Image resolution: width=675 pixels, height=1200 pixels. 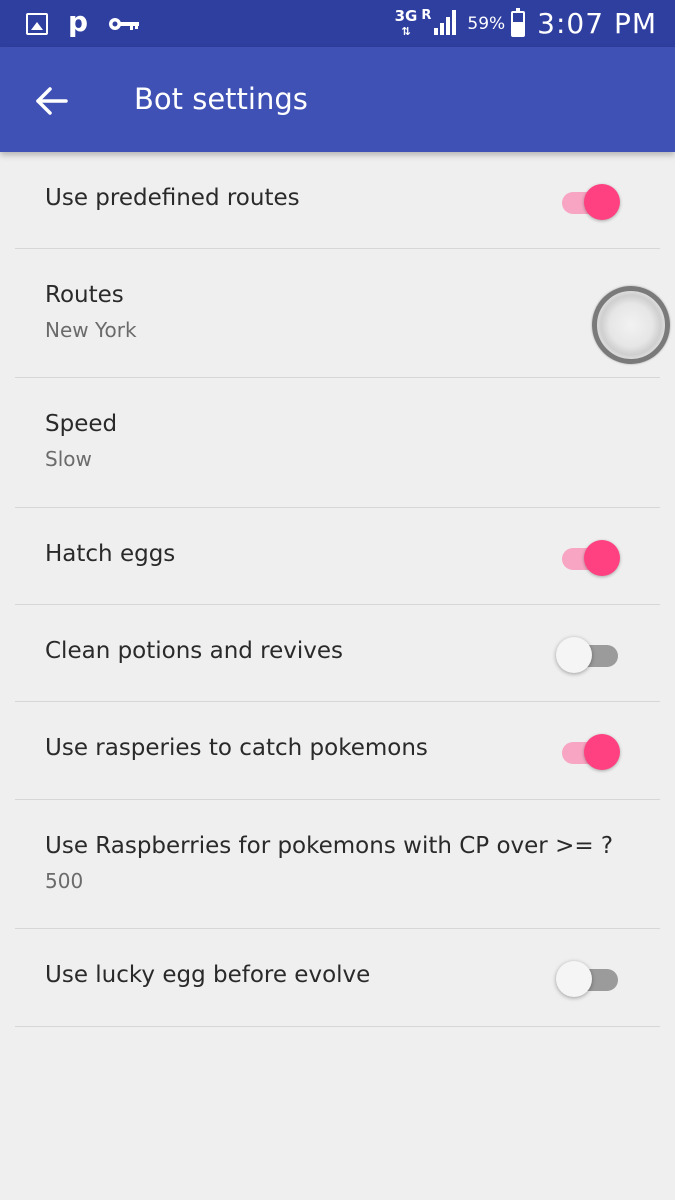 What do you see at coordinates (64, 881) in the screenshot?
I see `setting-summary: 500` at bounding box center [64, 881].